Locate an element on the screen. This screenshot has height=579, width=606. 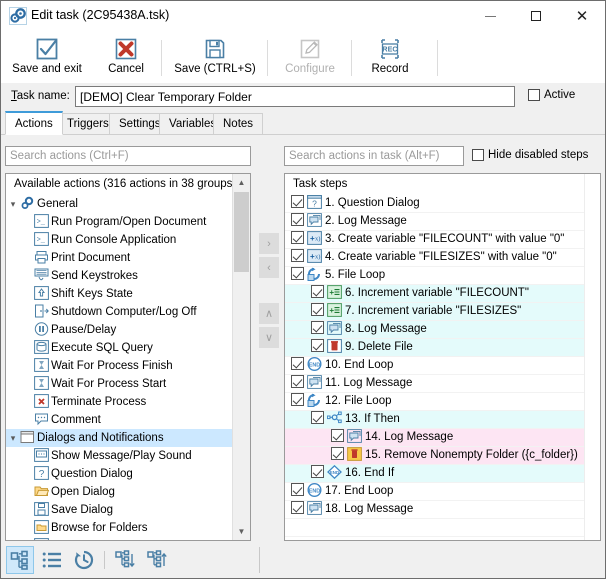
tab-notes: Notes is located at coordinates (238, 124).